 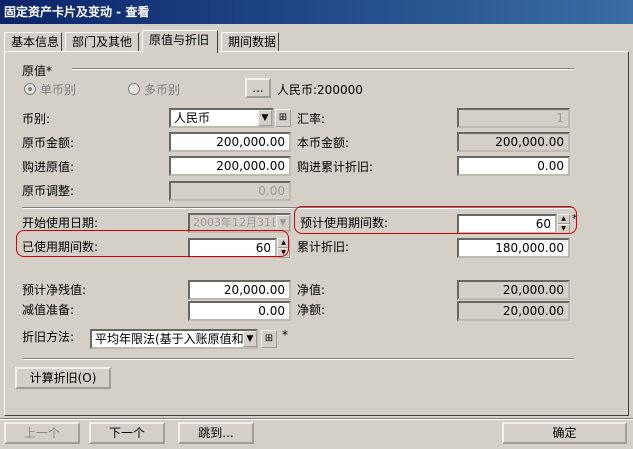 What do you see at coordinates (169, 339) in the screenshot?
I see `dep-method-value: 平均年限法(基于入账原值和` at bounding box center [169, 339].